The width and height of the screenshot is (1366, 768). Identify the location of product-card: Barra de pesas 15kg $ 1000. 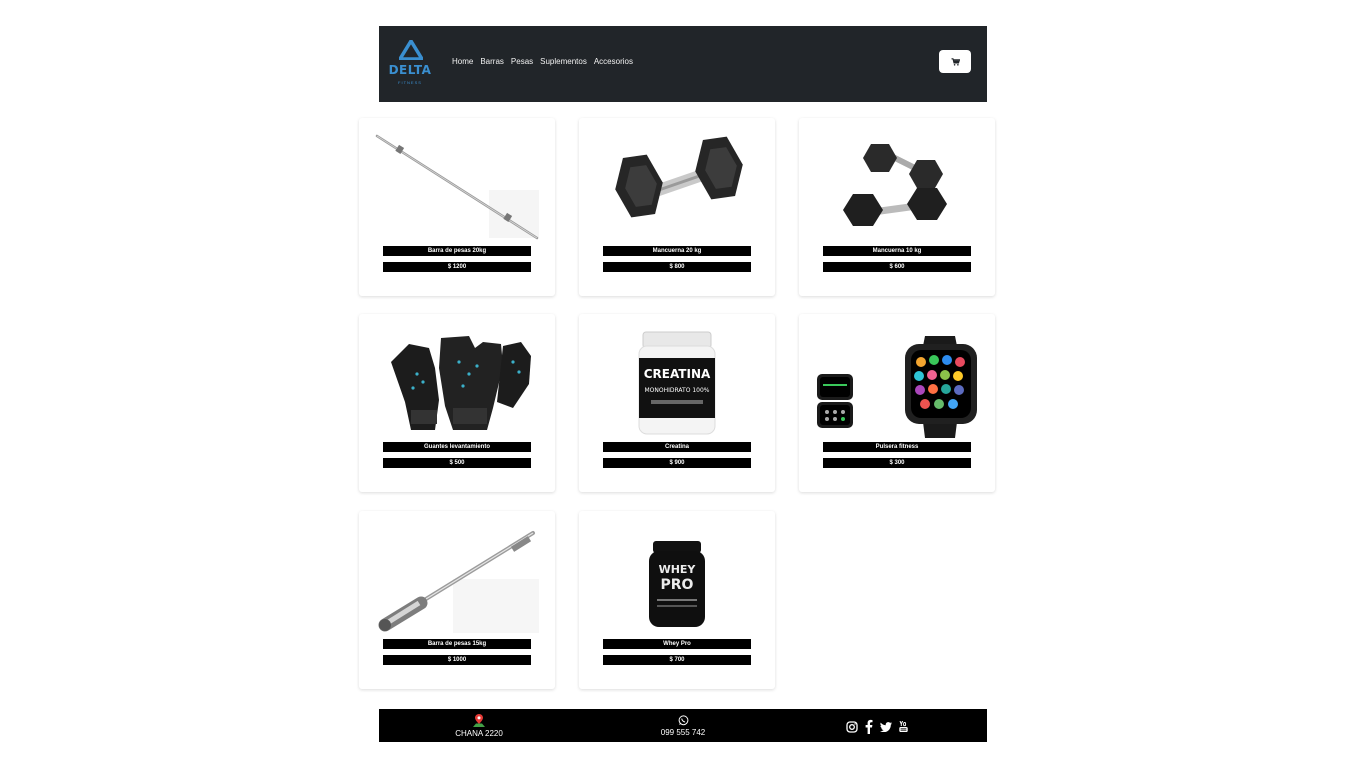
(457, 600).